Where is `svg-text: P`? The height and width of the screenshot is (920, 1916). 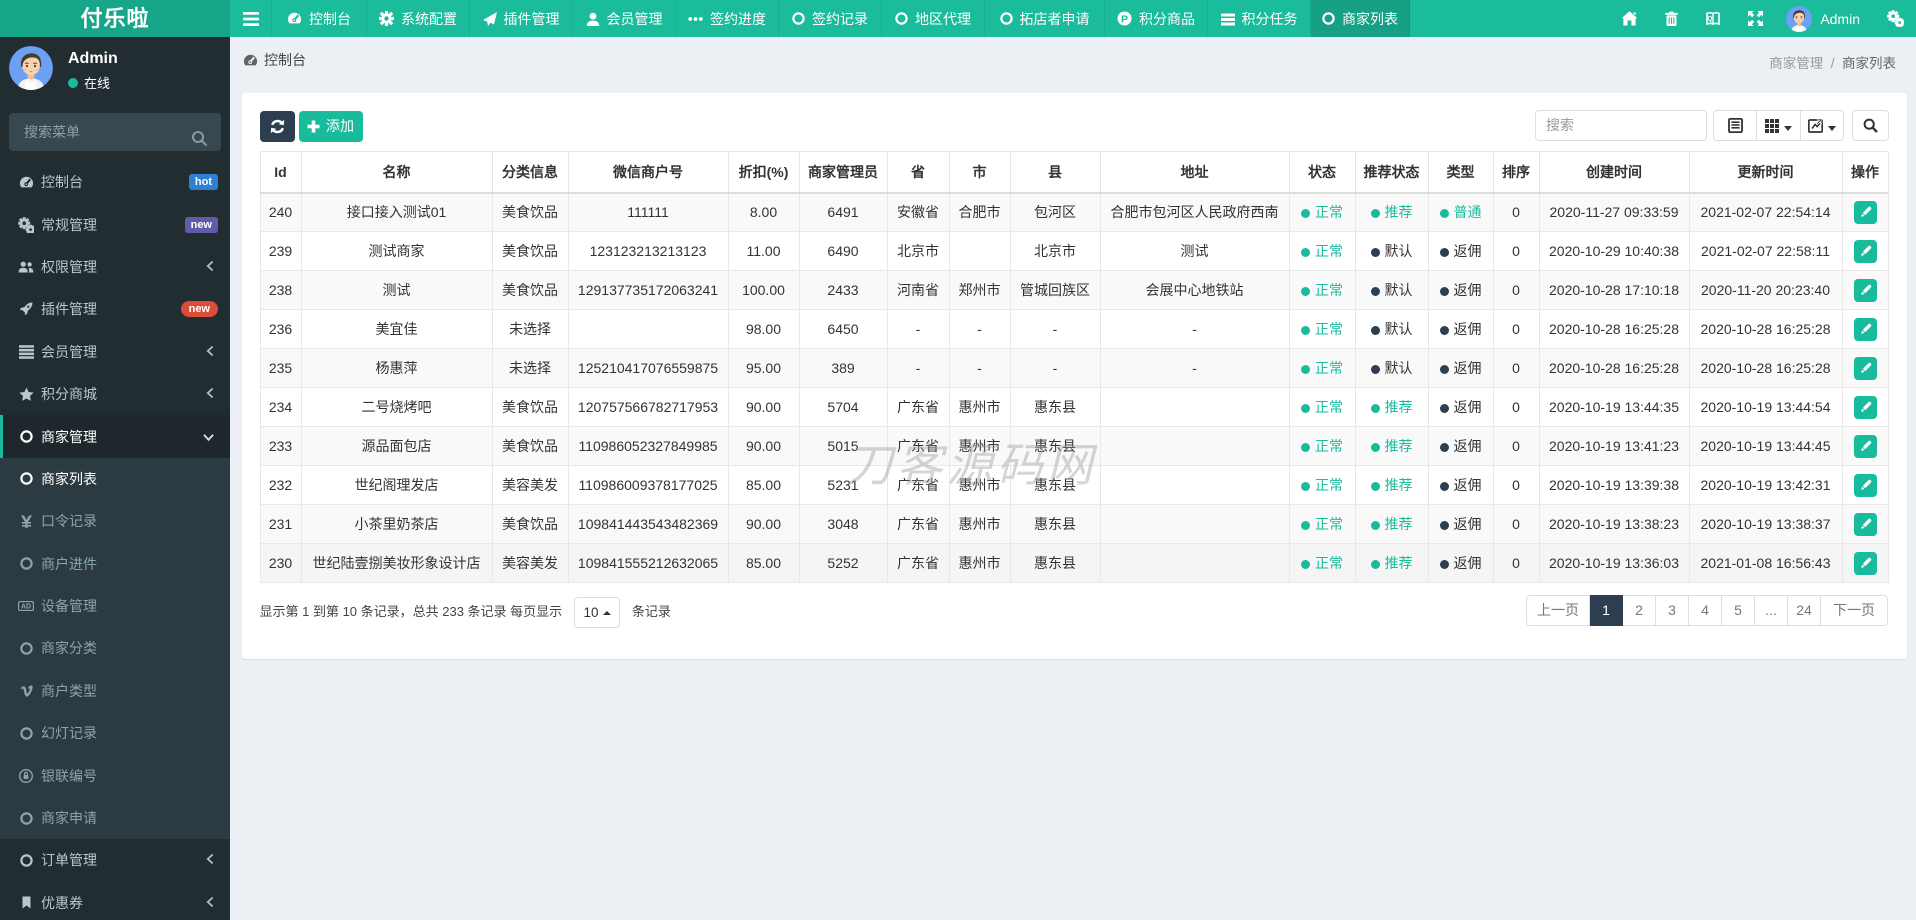
svg-text: P is located at coordinates (1124, 19).